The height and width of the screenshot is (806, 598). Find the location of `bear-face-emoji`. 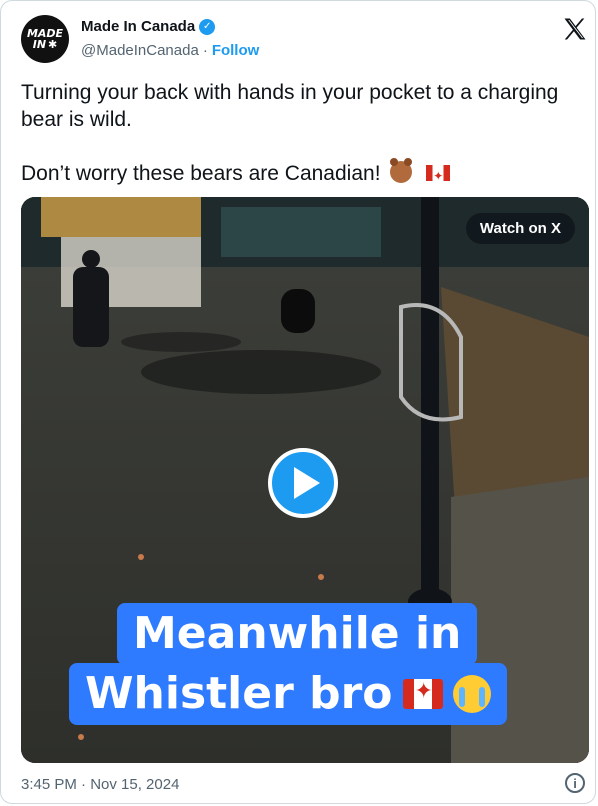

bear-face-emoji is located at coordinates (401, 170).